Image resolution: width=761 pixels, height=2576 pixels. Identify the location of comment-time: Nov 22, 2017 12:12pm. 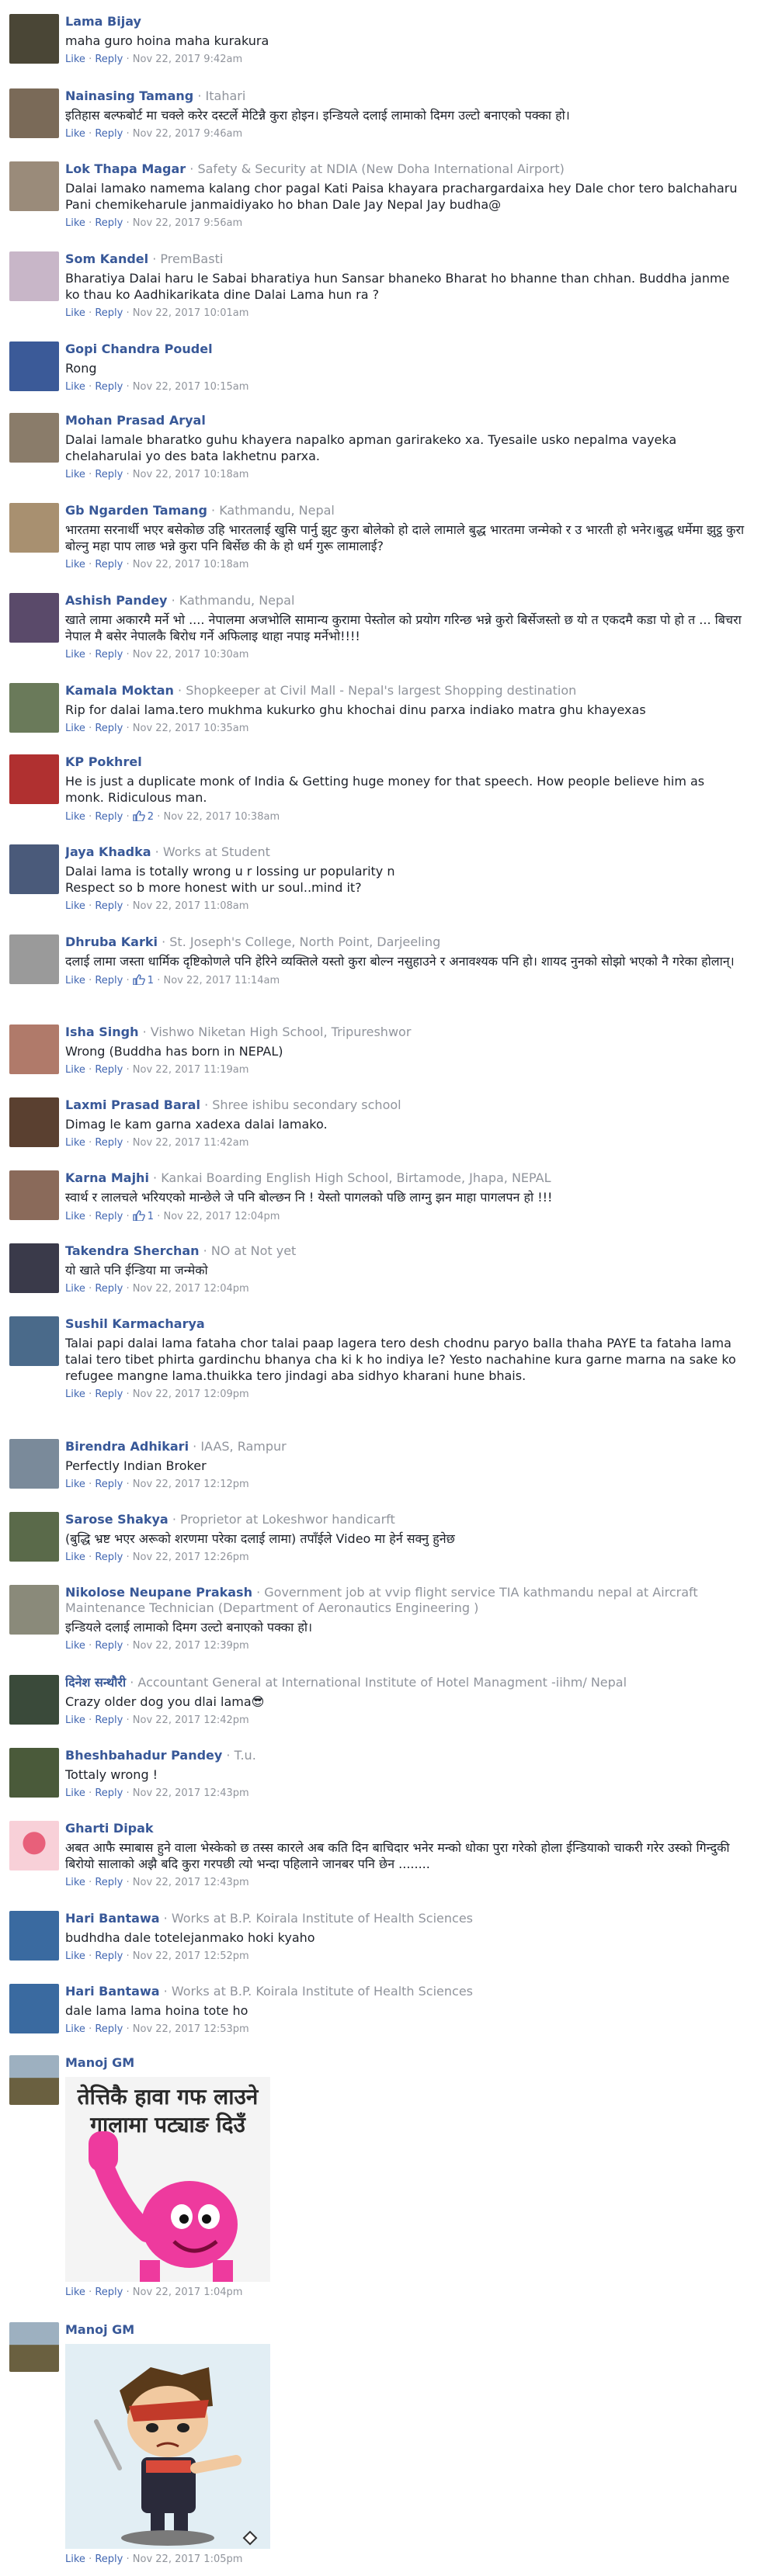
(191, 1484).